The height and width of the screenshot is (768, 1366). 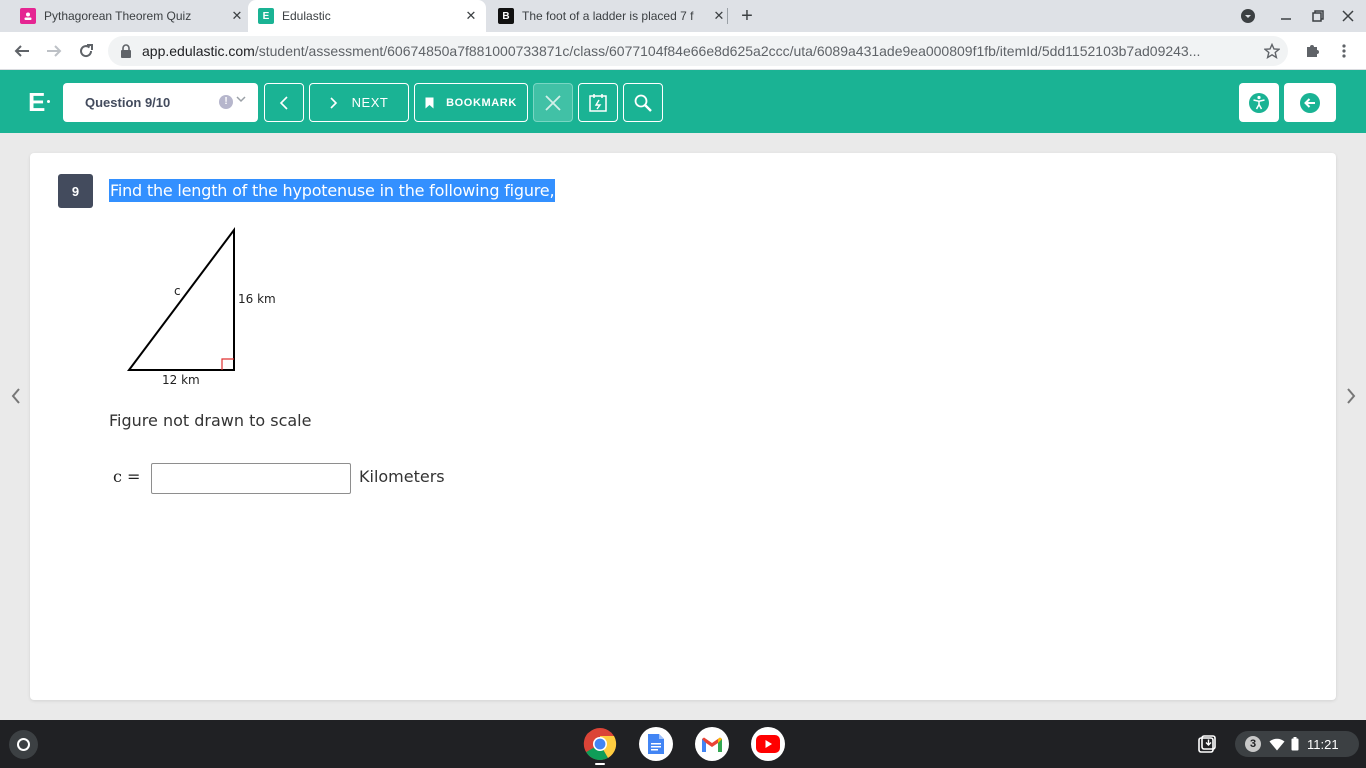 What do you see at coordinates (712, 744) in the screenshot?
I see `gmail-icon` at bounding box center [712, 744].